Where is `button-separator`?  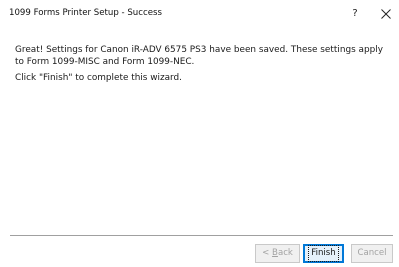
button-separator is located at coordinates (201, 236).